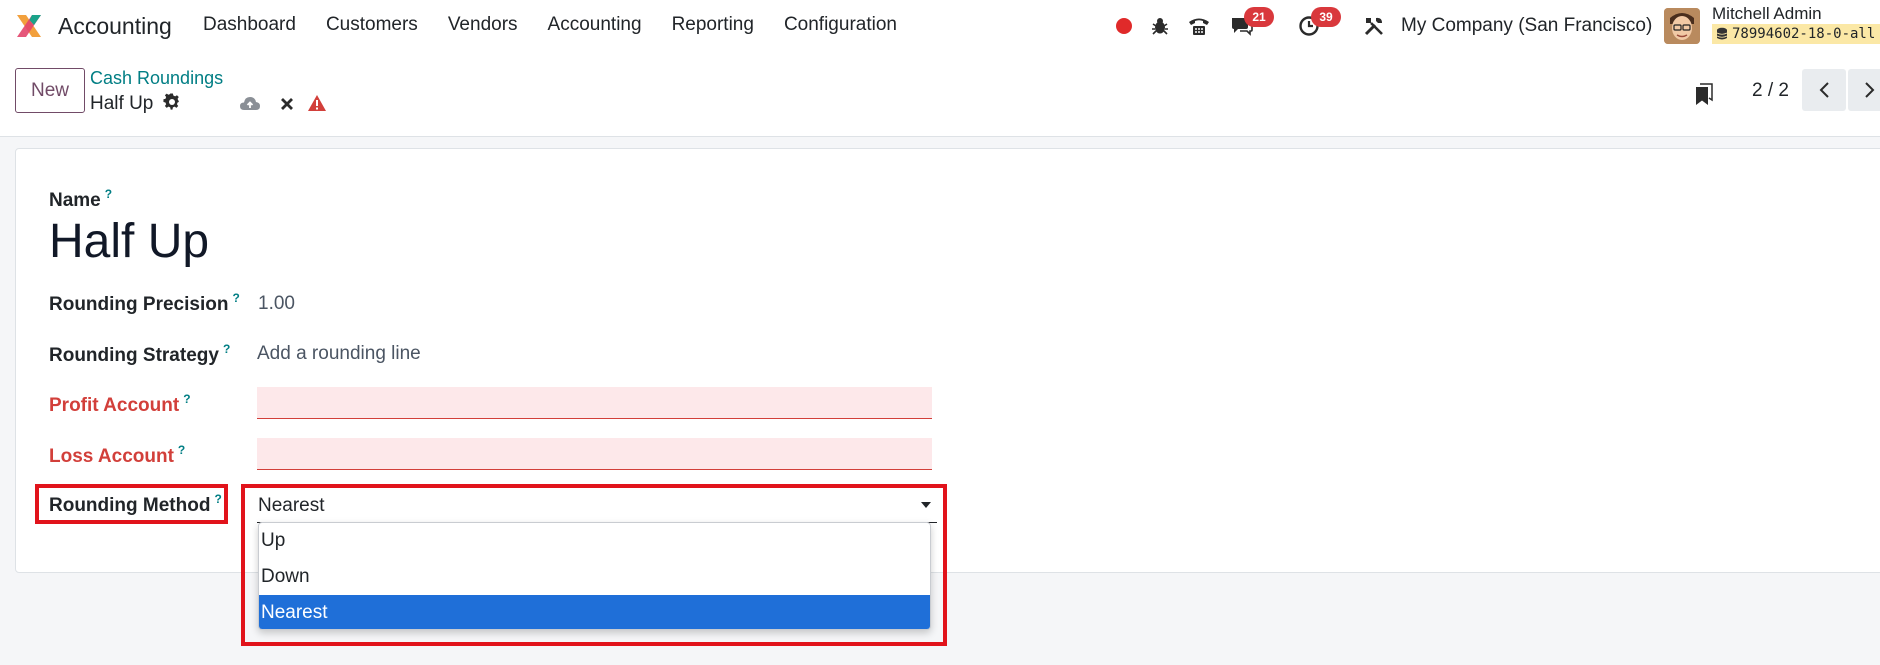  Describe the element at coordinates (276, 304) in the screenshot. I see `precision-value: 1.00` at that location.